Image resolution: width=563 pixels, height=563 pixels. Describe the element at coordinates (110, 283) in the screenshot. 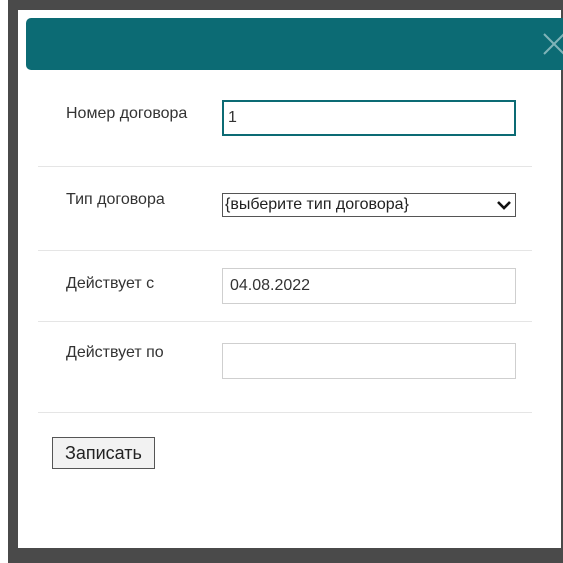

I see `valid-from-label: Действует с` at that location.